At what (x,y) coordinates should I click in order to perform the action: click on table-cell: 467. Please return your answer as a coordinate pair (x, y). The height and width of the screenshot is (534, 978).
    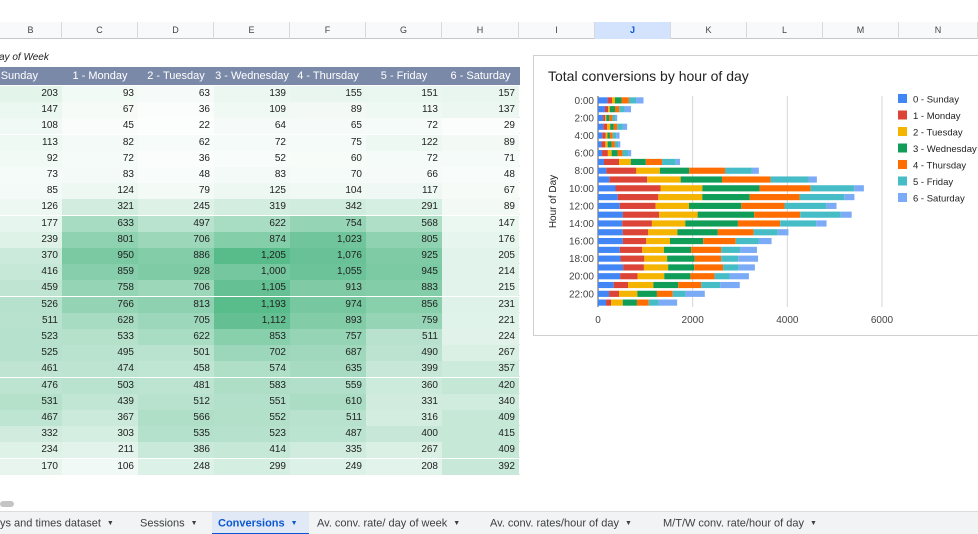
    Looking at the image, I should click on (31, 418).